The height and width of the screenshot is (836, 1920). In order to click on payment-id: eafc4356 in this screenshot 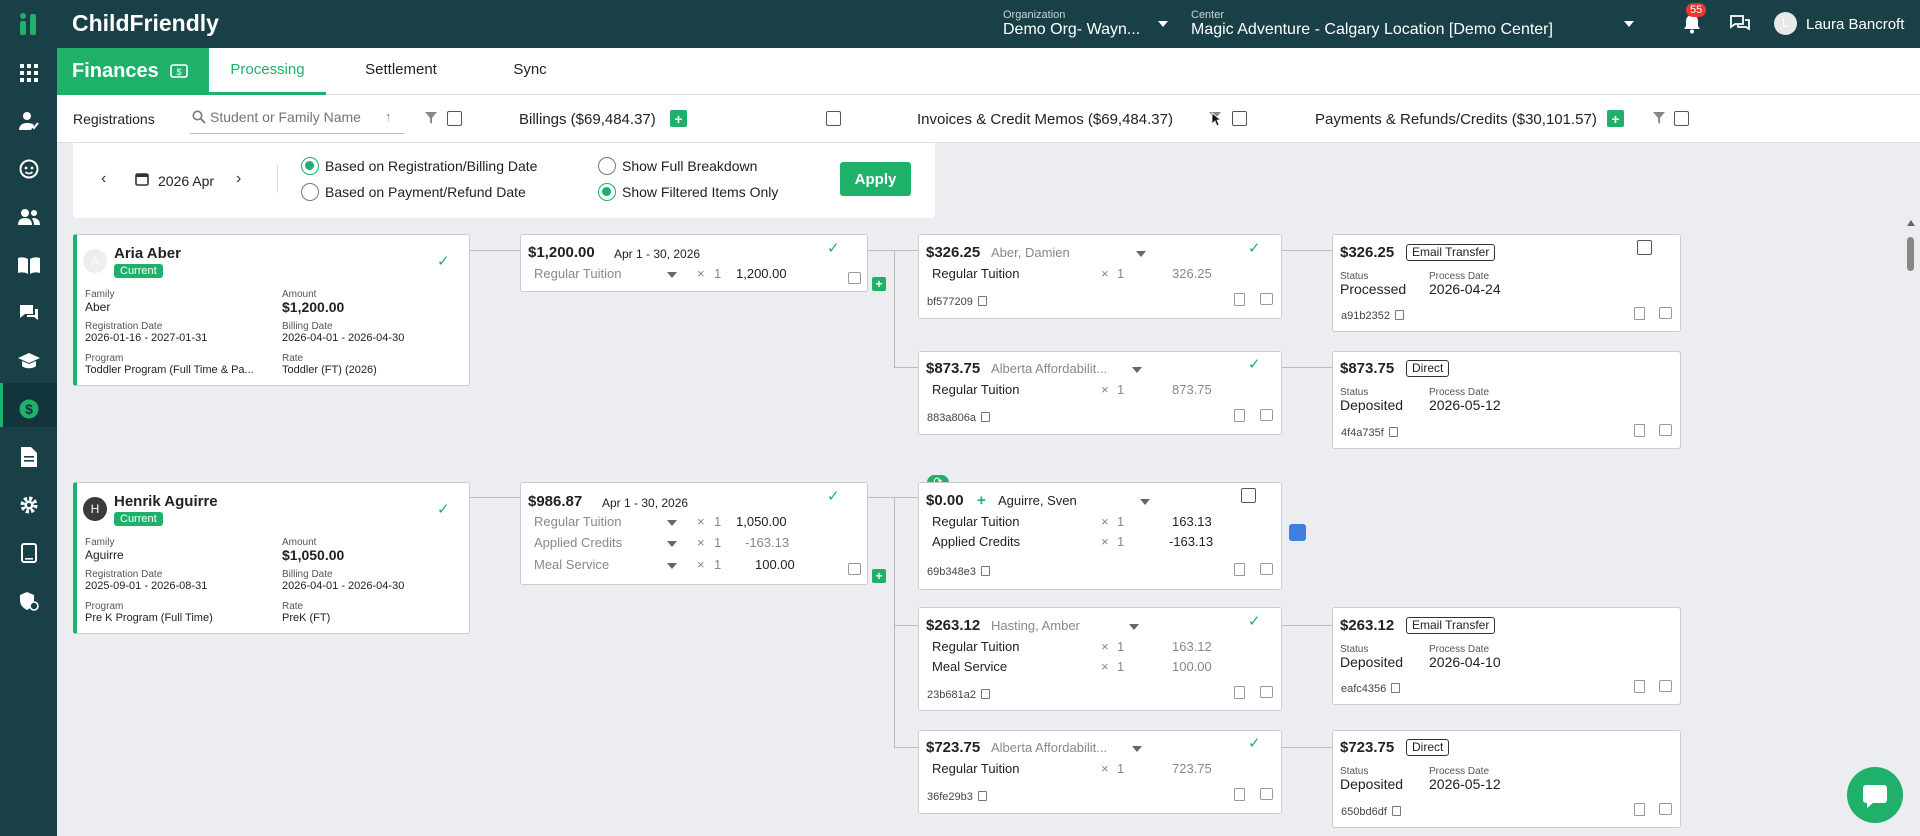, I will do `click(1371, 689)`.